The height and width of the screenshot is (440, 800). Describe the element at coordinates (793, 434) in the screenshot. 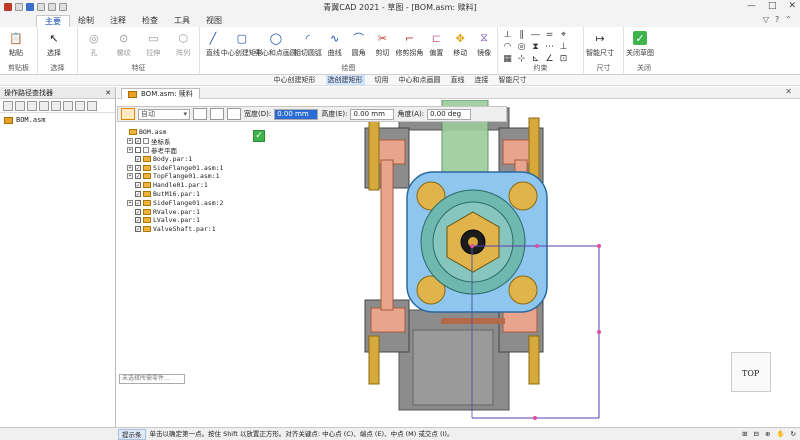

I see `rotate-icon: ↻` at that location.